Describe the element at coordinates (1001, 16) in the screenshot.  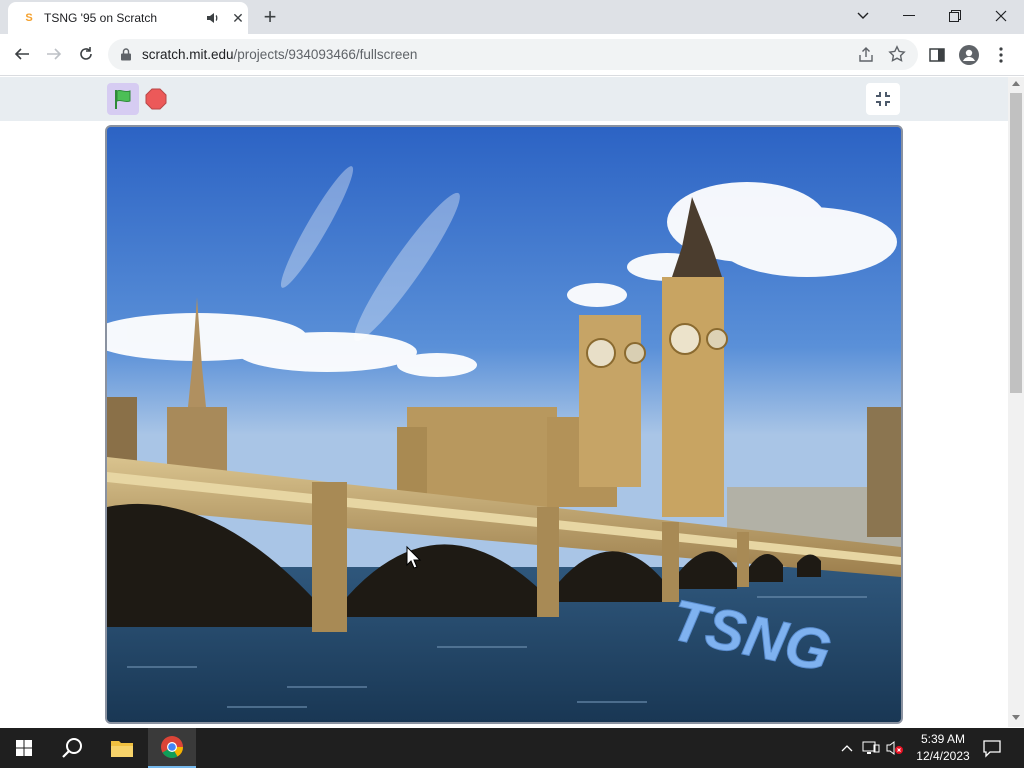
I see `close-window-button` at that location.